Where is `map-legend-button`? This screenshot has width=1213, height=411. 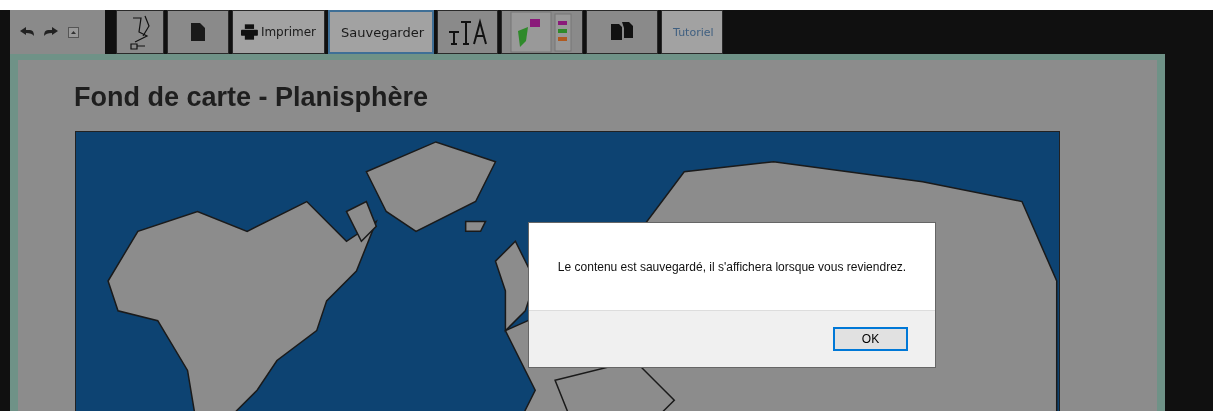 map-legend-button is located at coordinates (542, 32).